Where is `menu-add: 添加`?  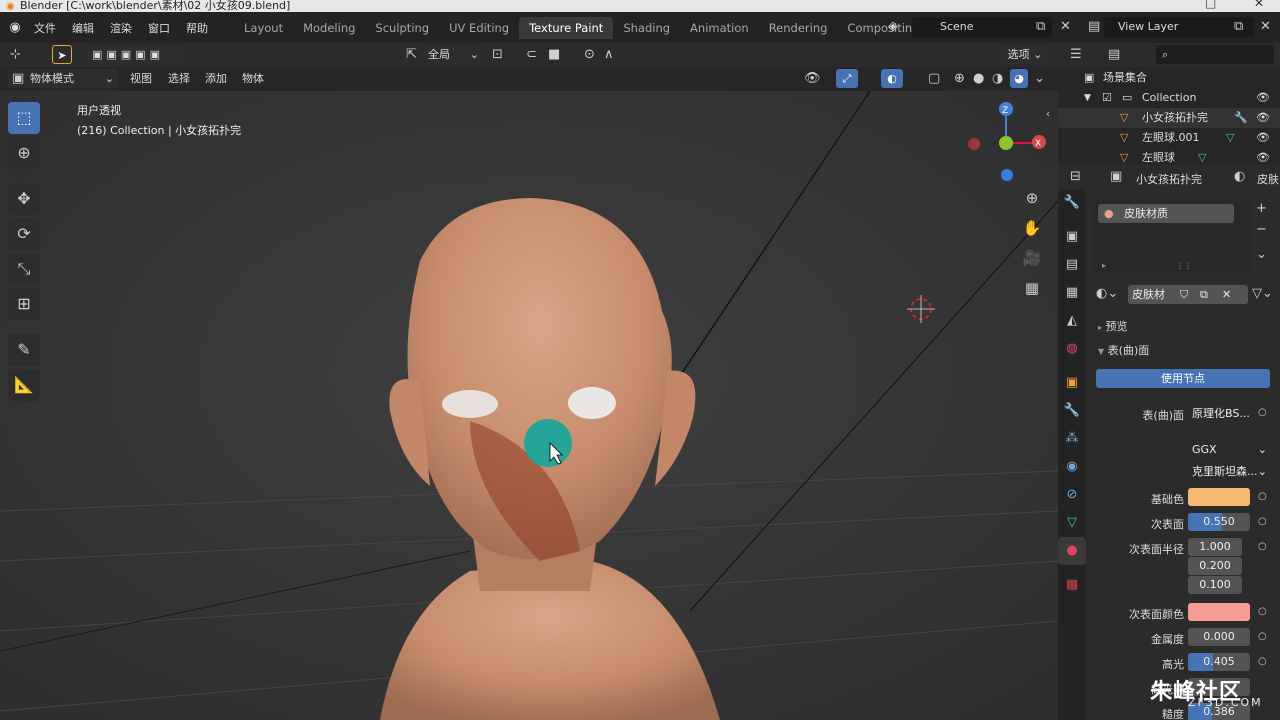 menu-add: 添加 is located at coordinates (216, 78).